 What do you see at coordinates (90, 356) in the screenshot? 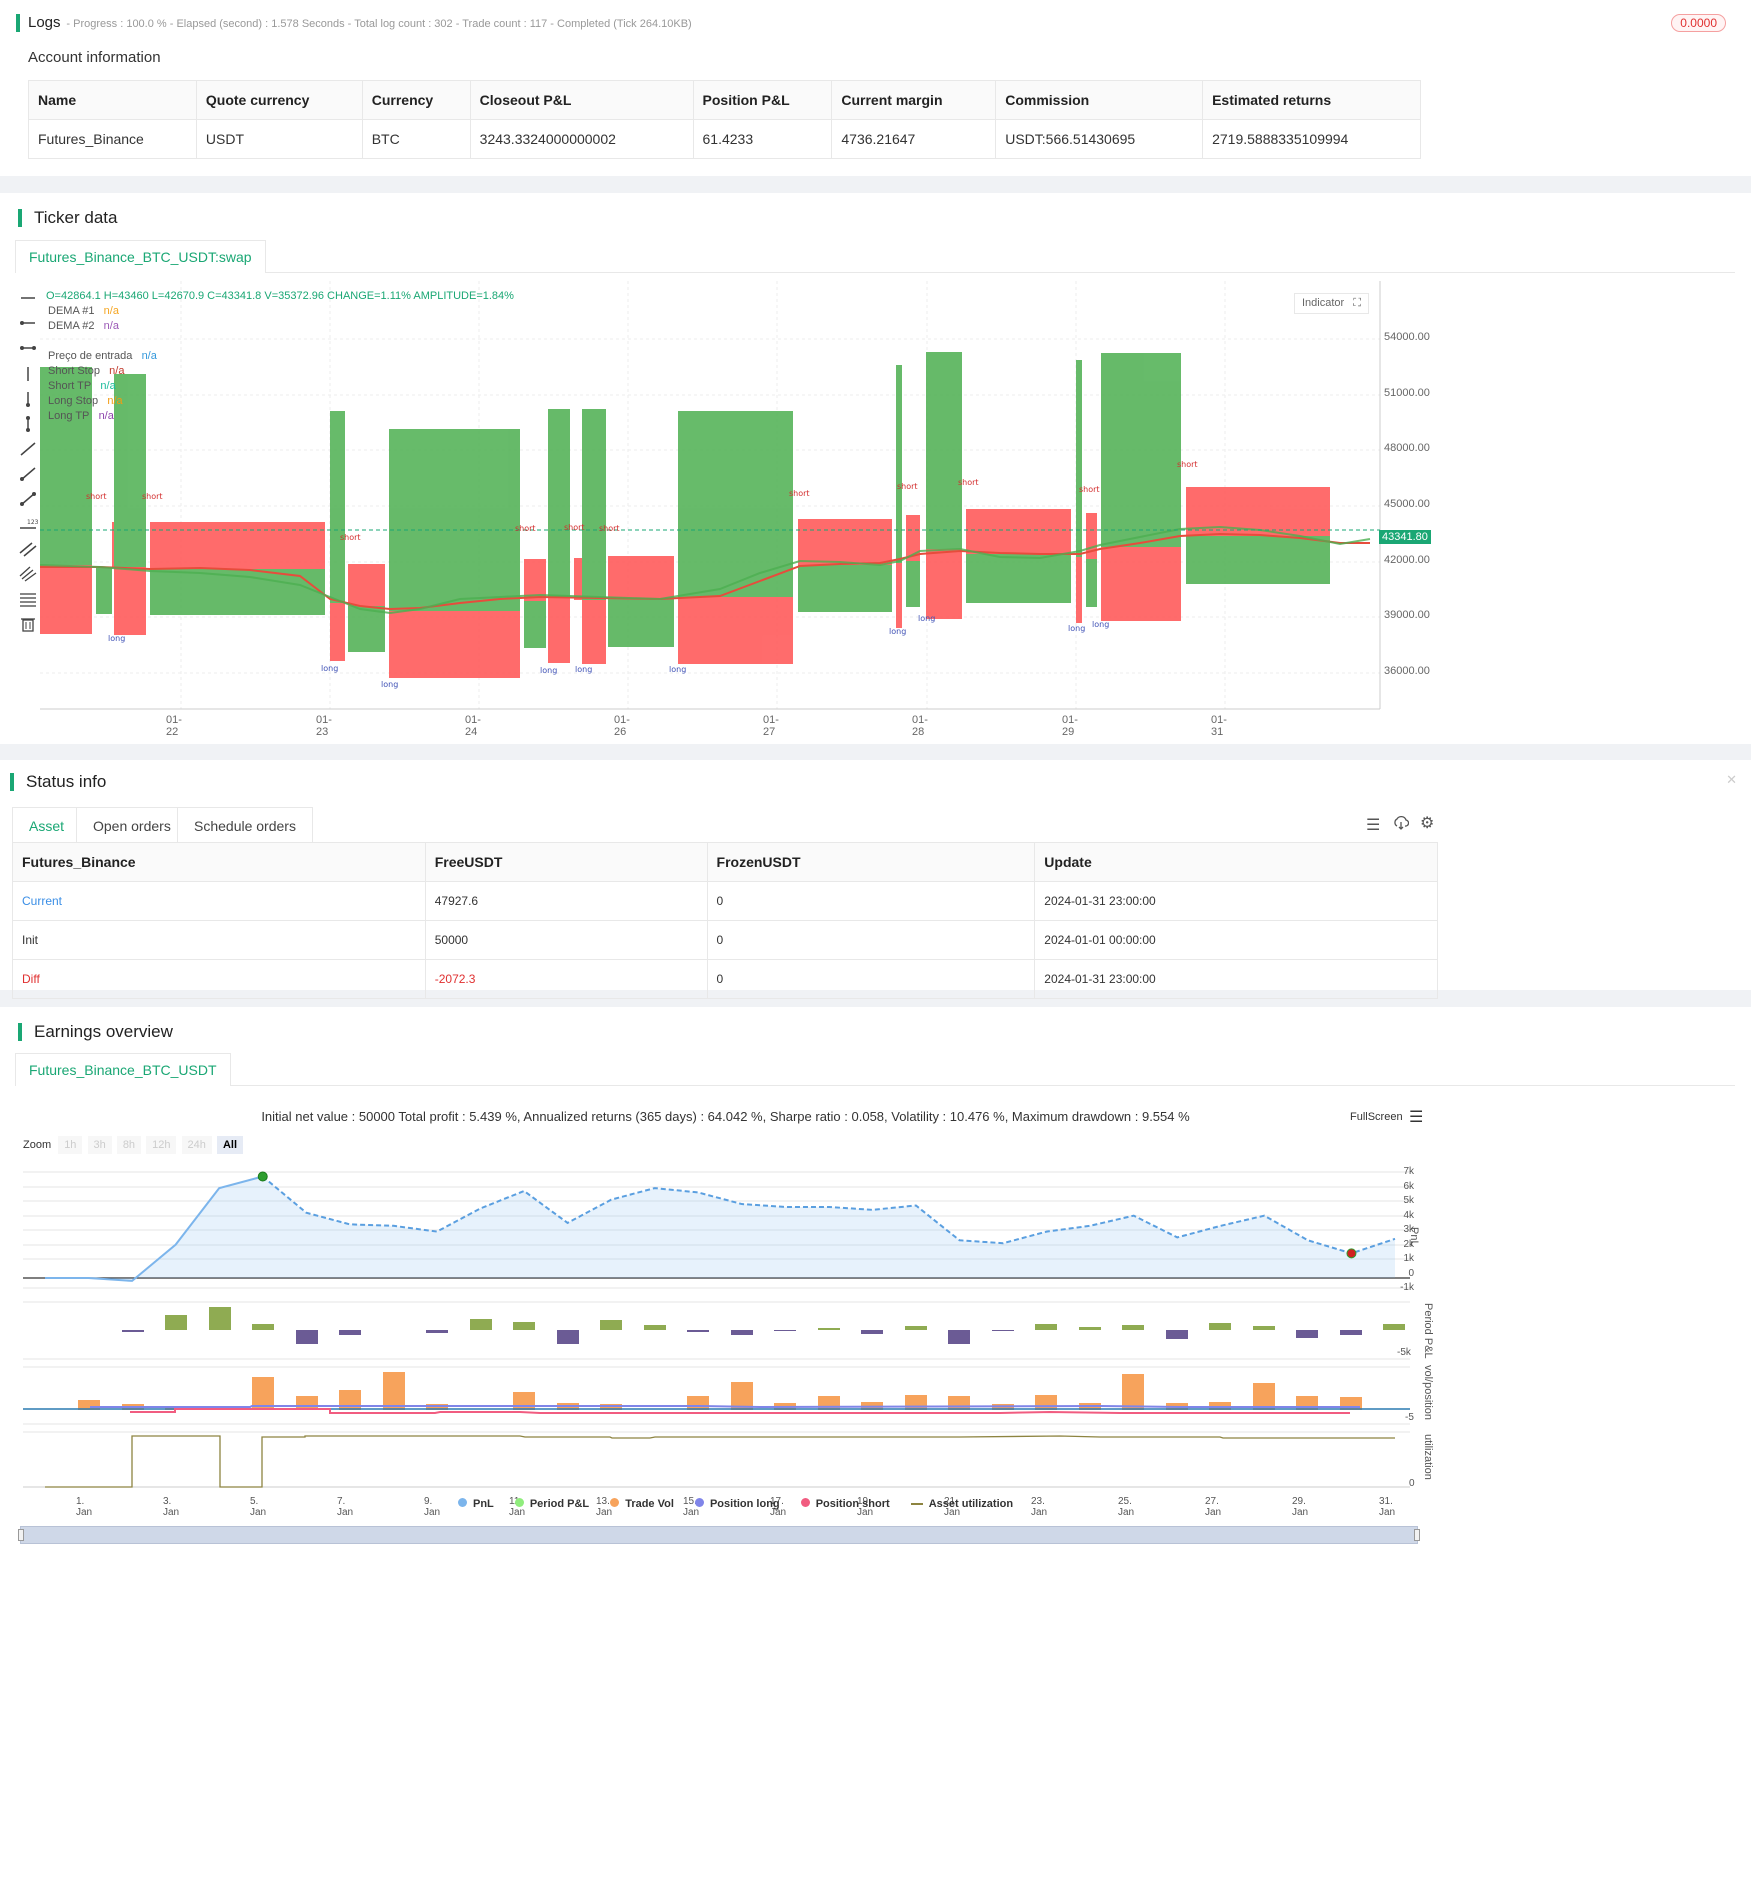
I see `legend-label: Preço de entrada` at bounding box center [90, 356].